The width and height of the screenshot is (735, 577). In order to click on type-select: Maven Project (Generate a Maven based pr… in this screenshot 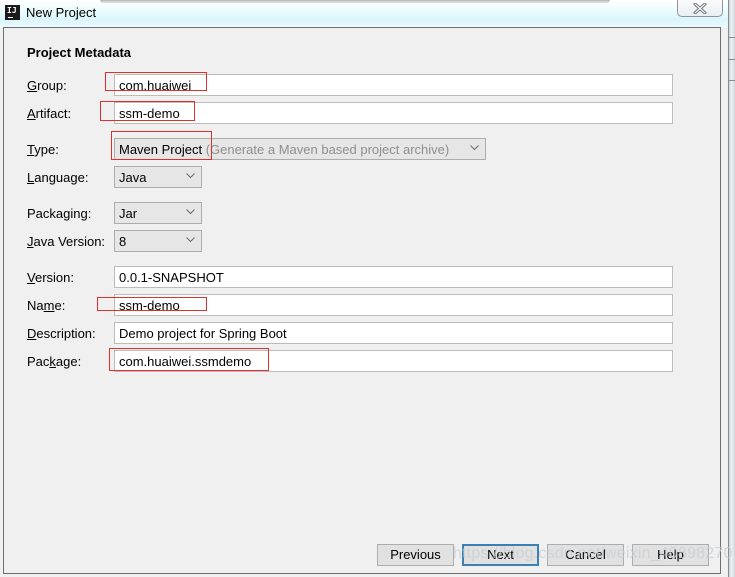, I will do `click(300, 149)`.